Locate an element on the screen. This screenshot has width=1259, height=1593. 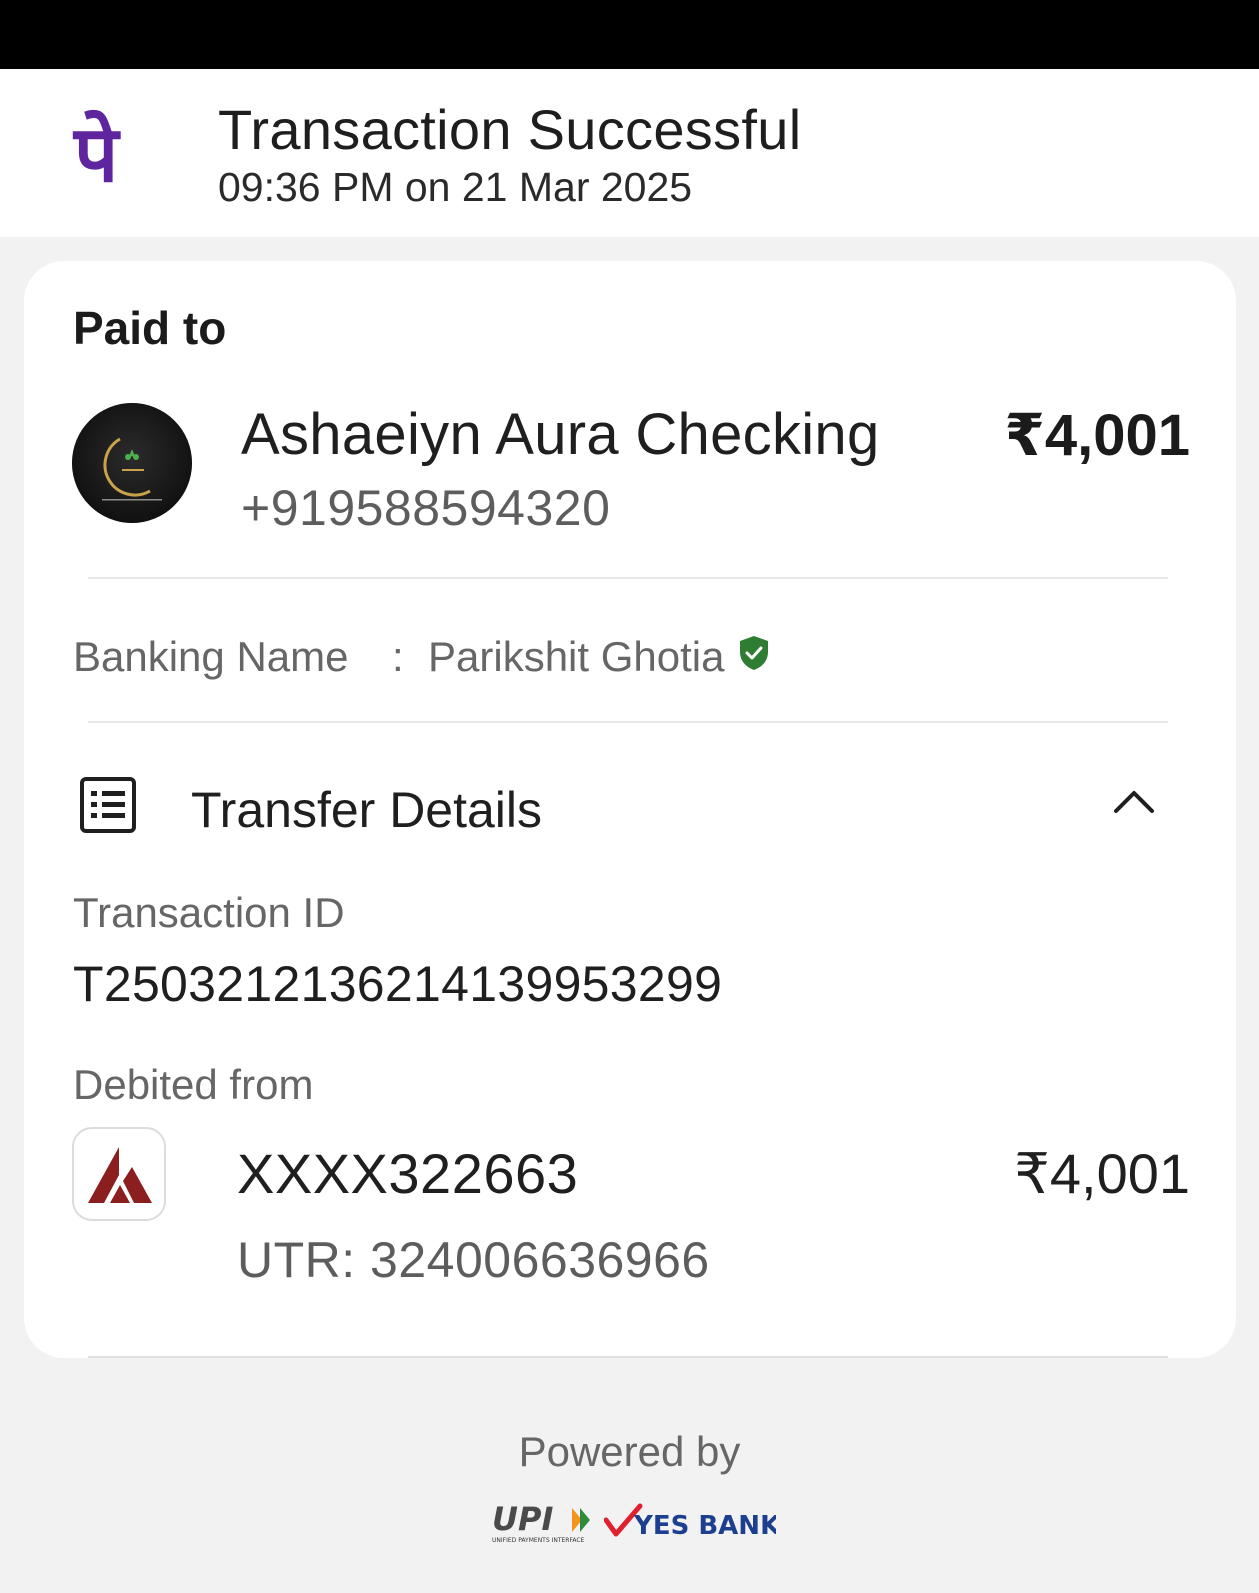
svg-text: पे is located at coordinates (96, 154).